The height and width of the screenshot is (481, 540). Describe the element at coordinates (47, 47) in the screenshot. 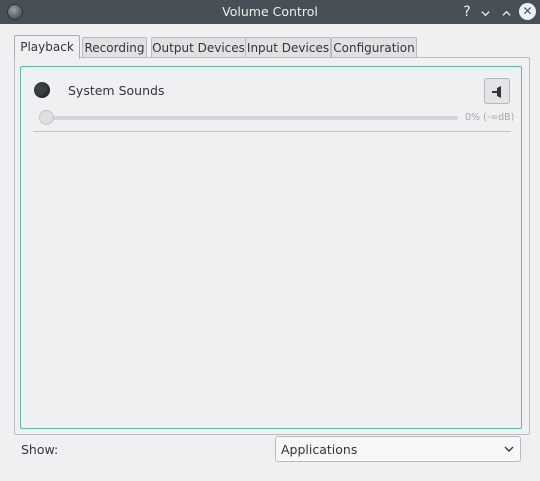

I see `tab-playback: Playback` at that location.